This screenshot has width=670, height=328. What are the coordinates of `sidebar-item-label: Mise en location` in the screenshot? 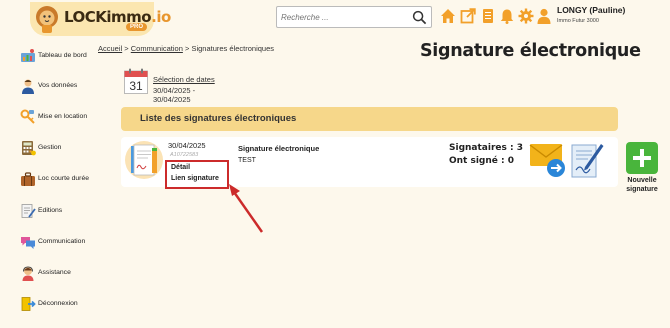 It's located at (63, 116).